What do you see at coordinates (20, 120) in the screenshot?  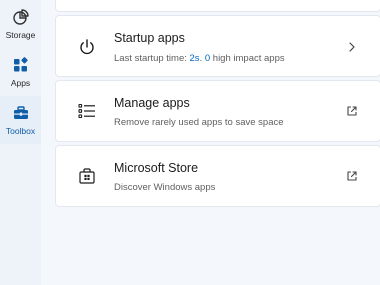 I see `sidebar-item-toolbox: Toolbox` at bounding box center [20, 120].